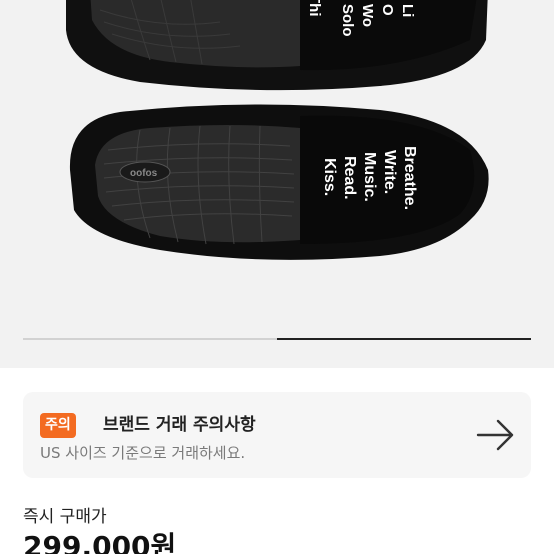 The width and height of the screenshot is (554, 554). What do you see at coordinates (367, 15) in the screenshot?
I see `top-sandal-text-2: Wo` at bounding box center [367, 15].